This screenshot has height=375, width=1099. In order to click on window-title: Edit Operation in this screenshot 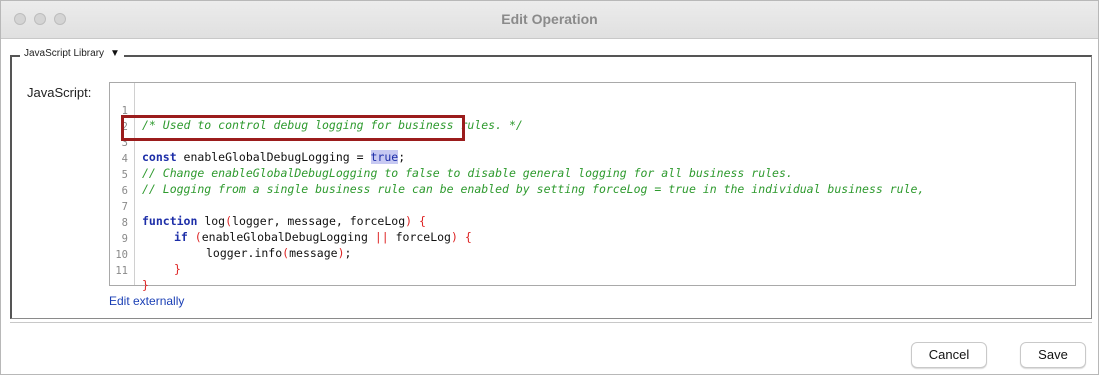, I will do `click(549, 19)`.